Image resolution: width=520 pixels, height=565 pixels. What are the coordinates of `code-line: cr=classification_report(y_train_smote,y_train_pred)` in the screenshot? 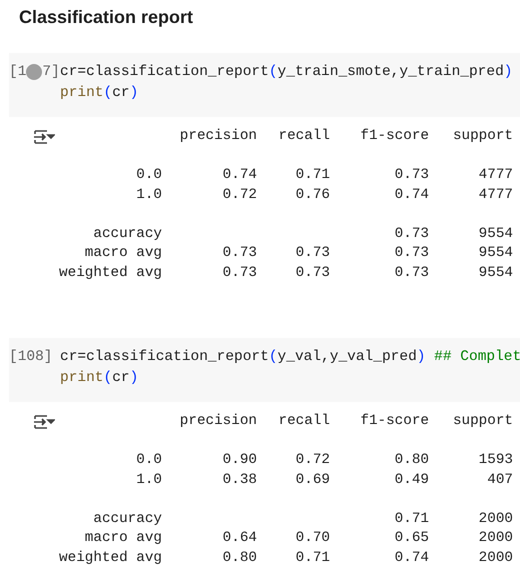 It's located at (286, 72).